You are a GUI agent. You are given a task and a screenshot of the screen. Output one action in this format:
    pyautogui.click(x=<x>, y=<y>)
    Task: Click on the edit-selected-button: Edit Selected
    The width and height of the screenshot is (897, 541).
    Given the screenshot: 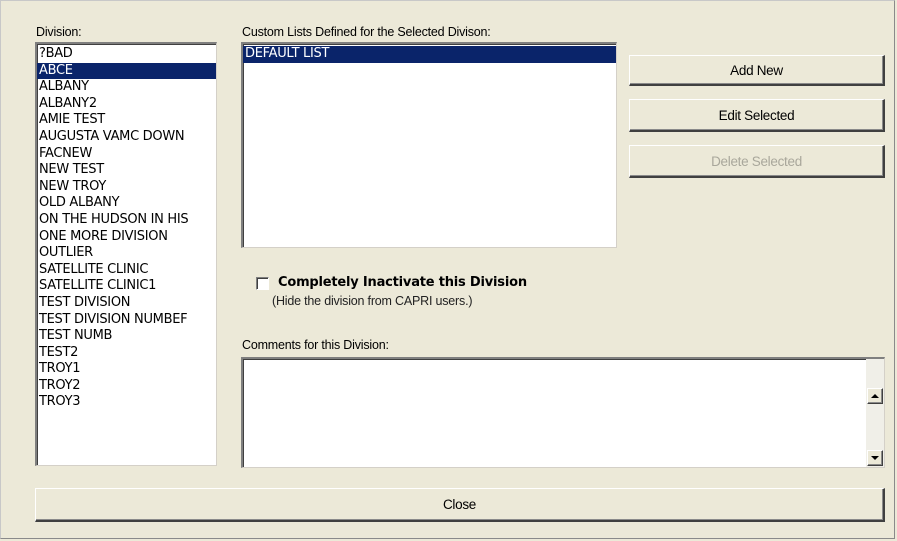 What is the action you would take?
    pyautogui.click(x=757, y=115)
    